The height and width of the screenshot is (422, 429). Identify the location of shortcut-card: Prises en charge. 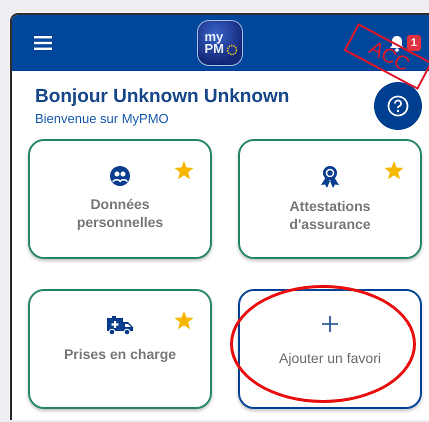
(120, 349).